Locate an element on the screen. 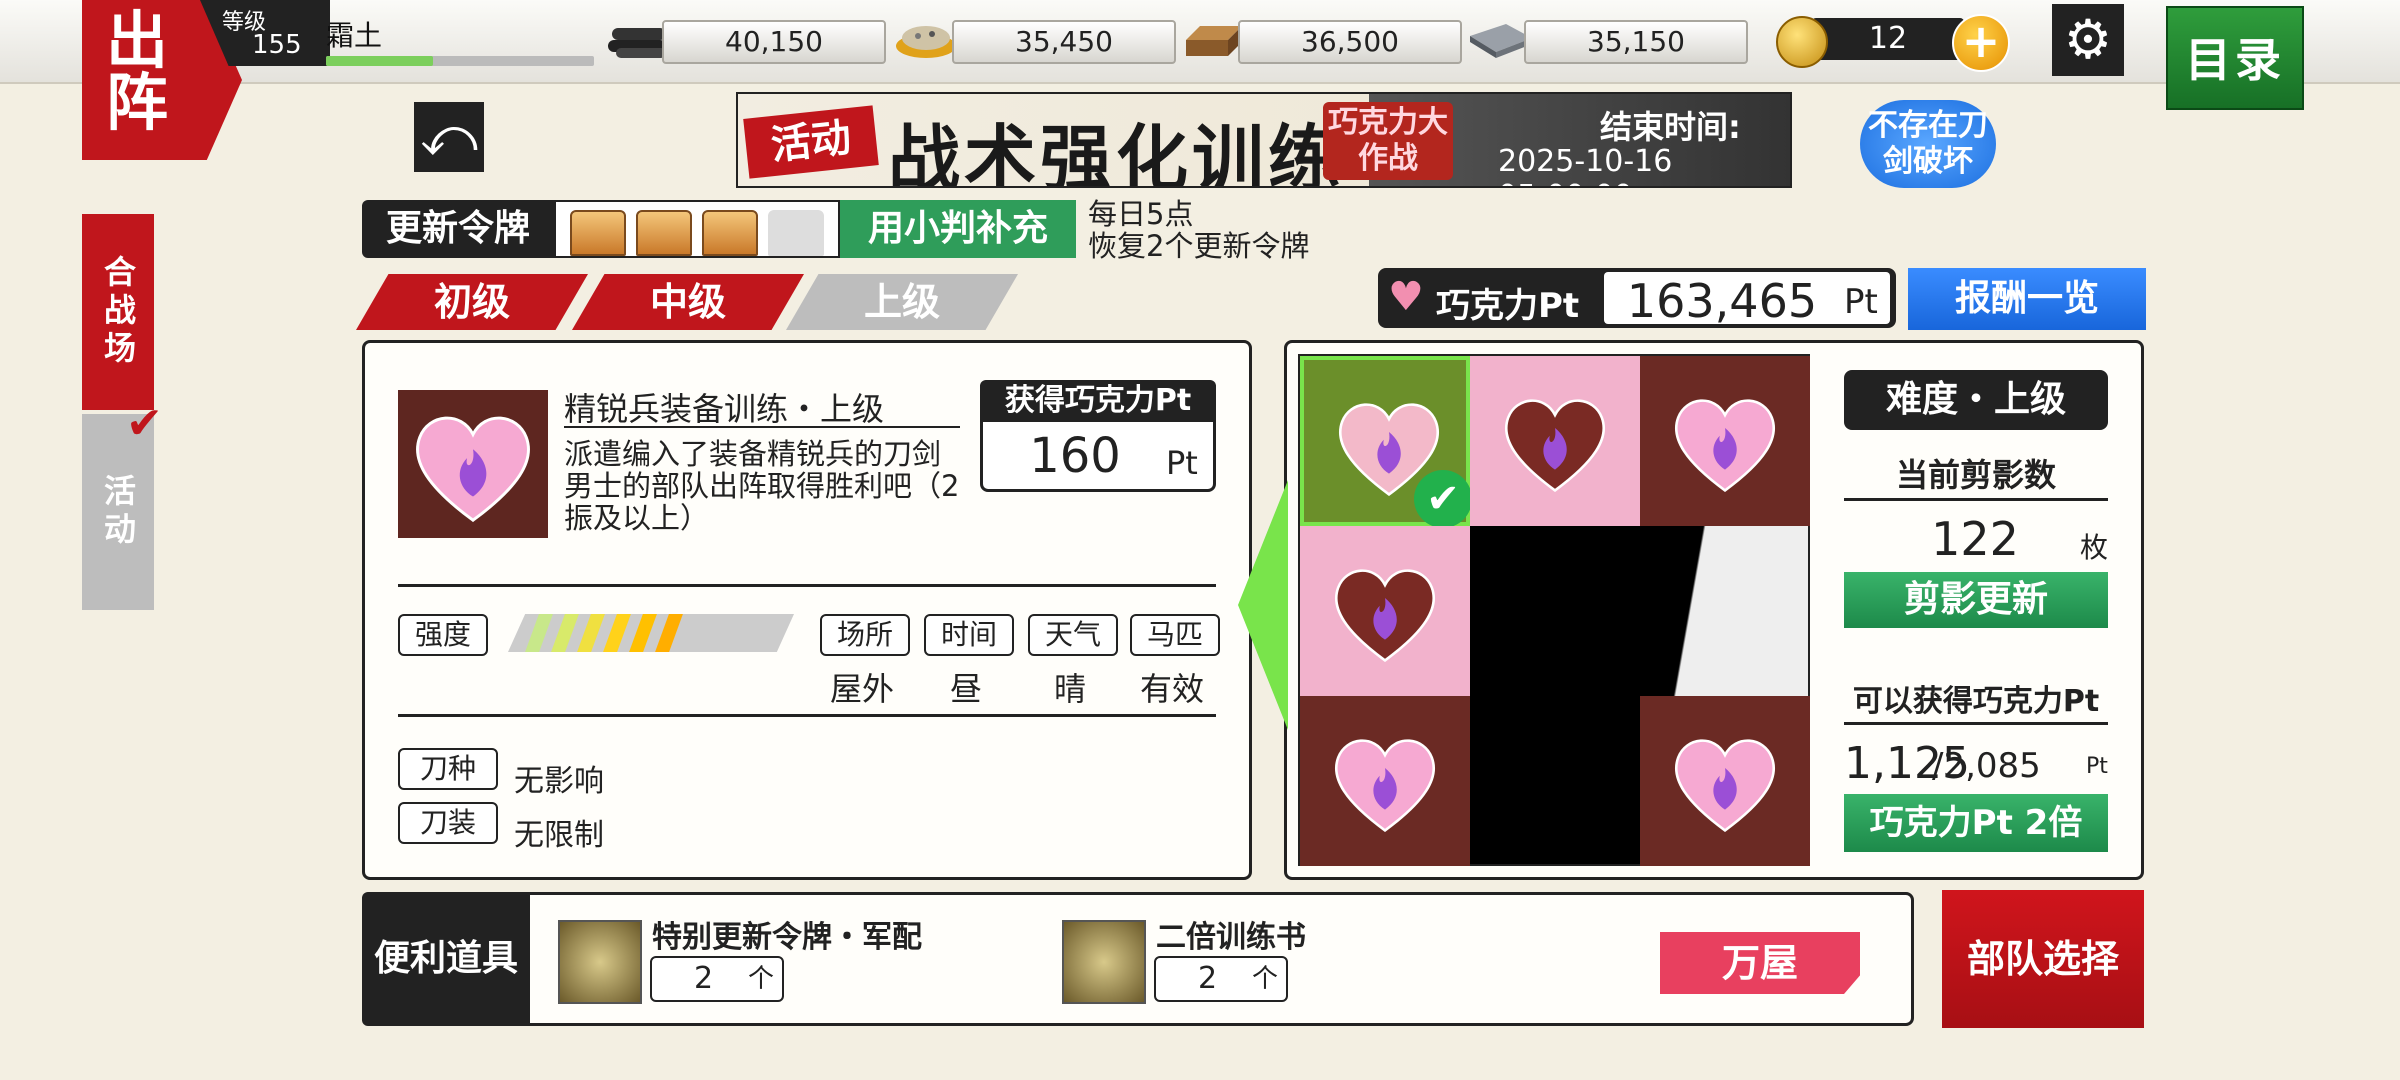 This screenshot has width=2400, height=1080. koban-coin-icon is located at coordinates (1802, 42).